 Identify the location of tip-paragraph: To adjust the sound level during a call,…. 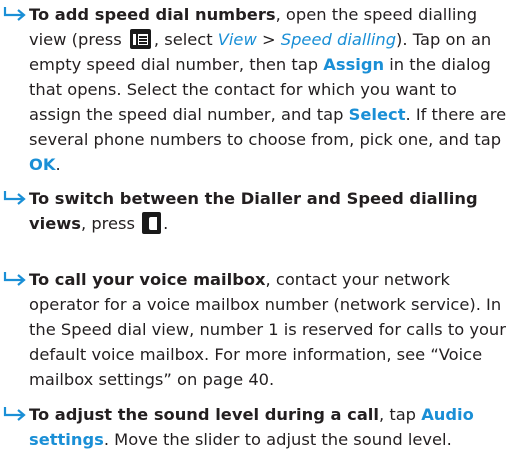
(258, 427).